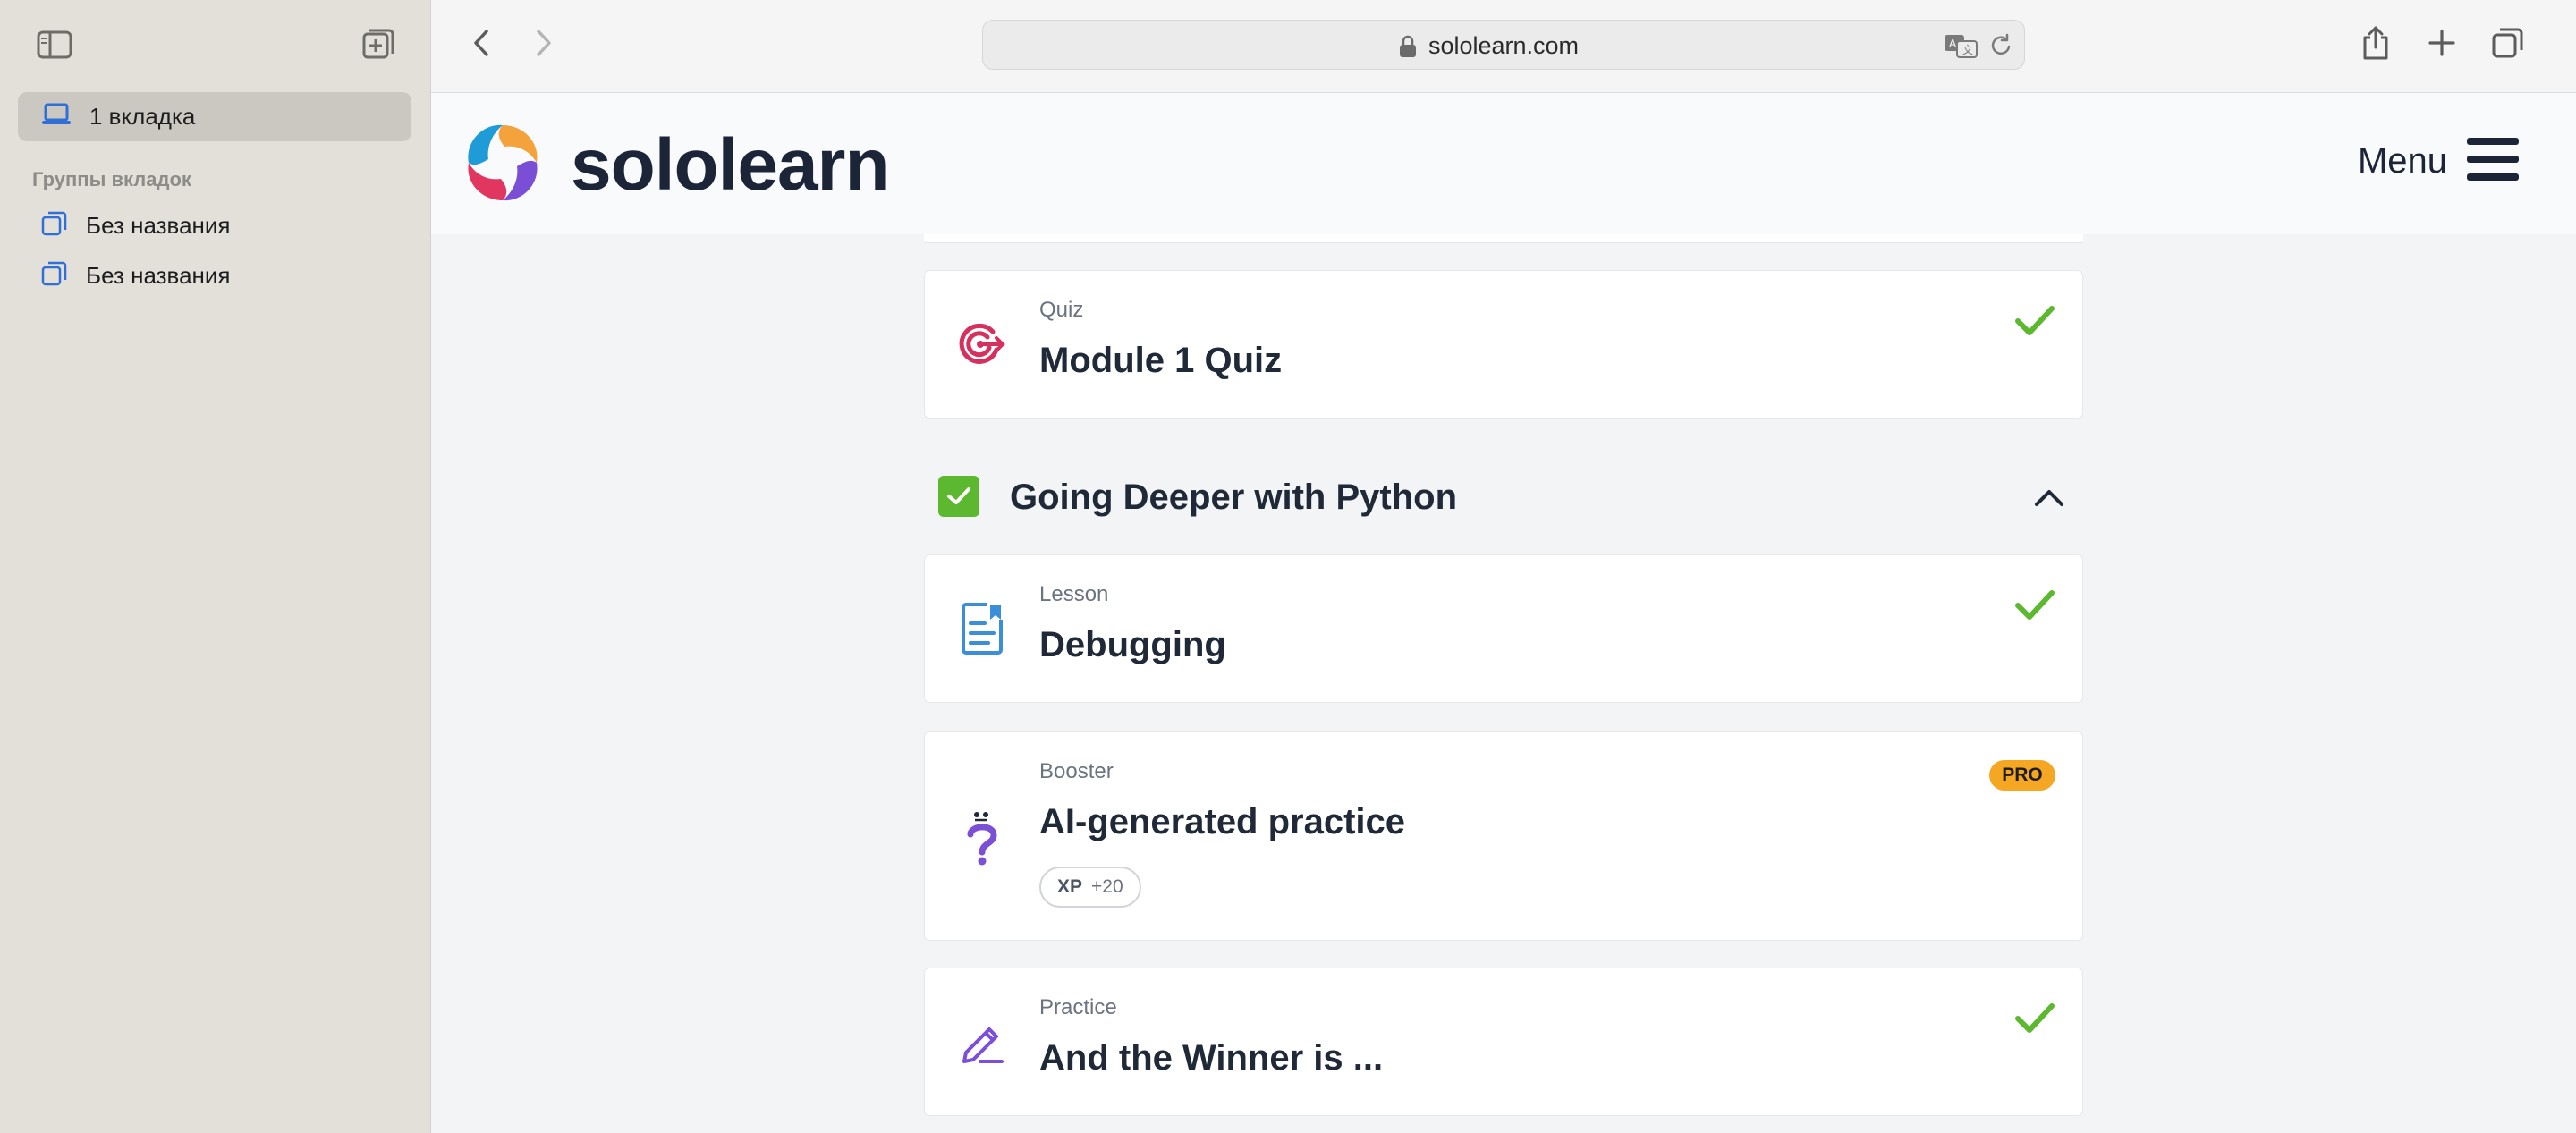  Describe the element at coordinates (2001, 48) in the screenshot. I see `reload-icon` at that location.